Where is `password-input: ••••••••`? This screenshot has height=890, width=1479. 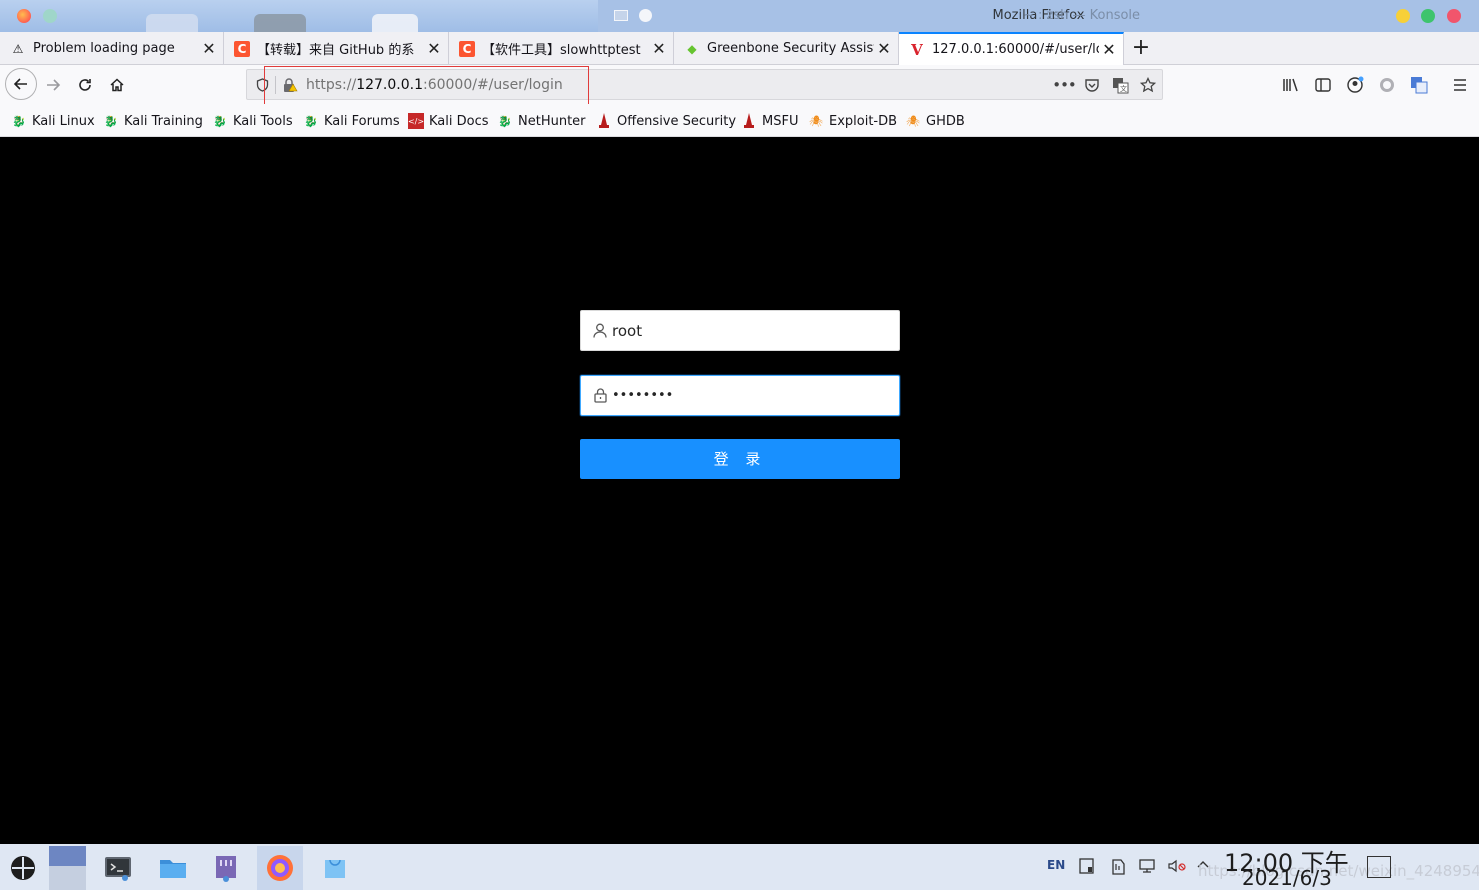
password-input: •••••••• is located at coordinates (642, 395).